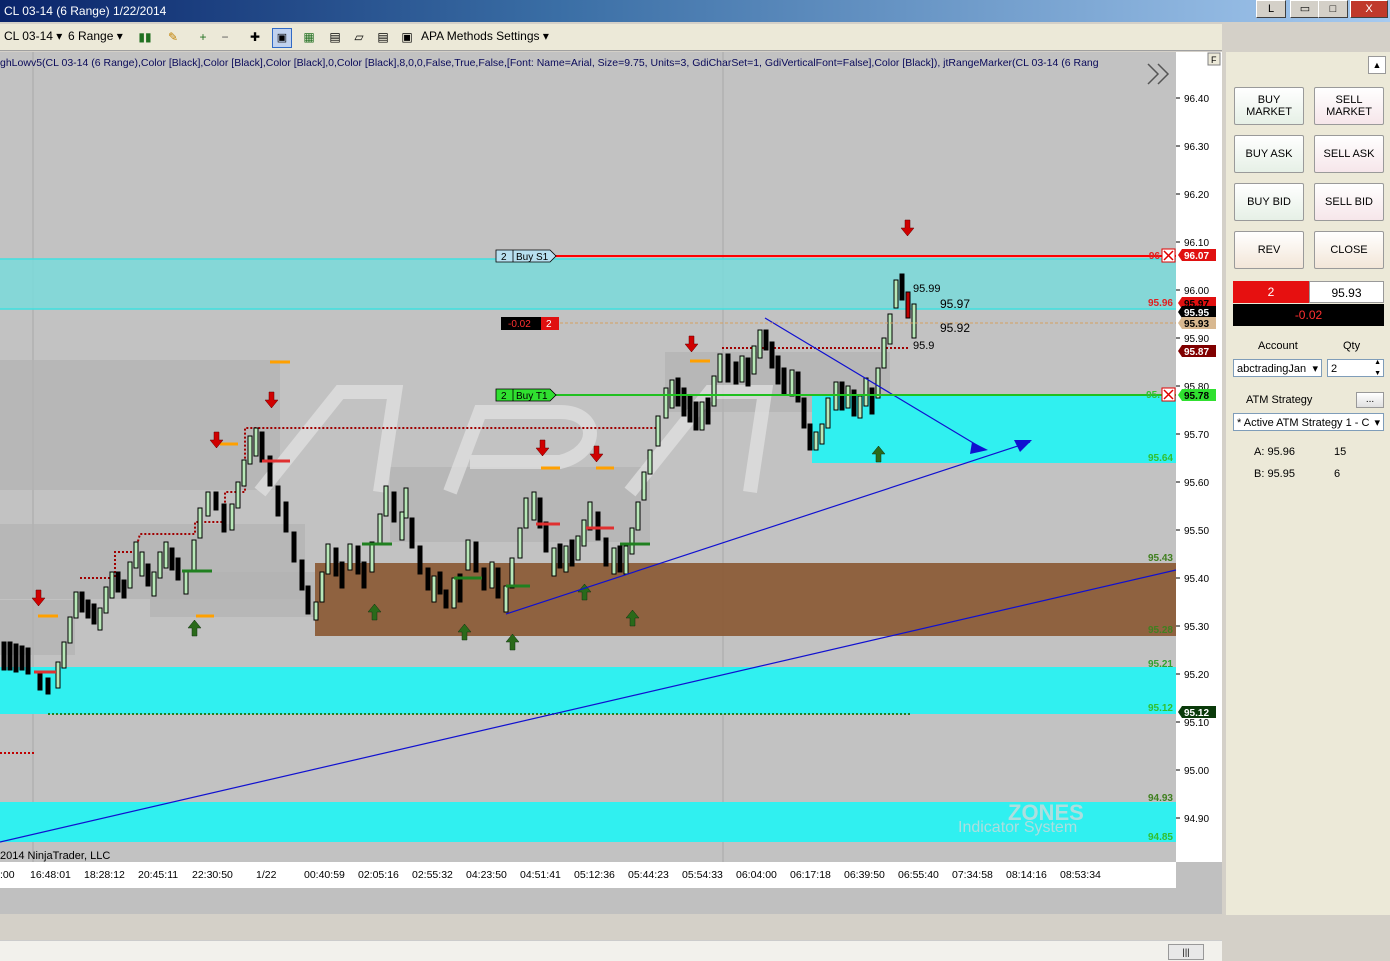  What do you see at coordinates (1017, 827) in the screenshot?
I see `watermark-indicator-system: Indicator System` at bounding box center [1017, 827].